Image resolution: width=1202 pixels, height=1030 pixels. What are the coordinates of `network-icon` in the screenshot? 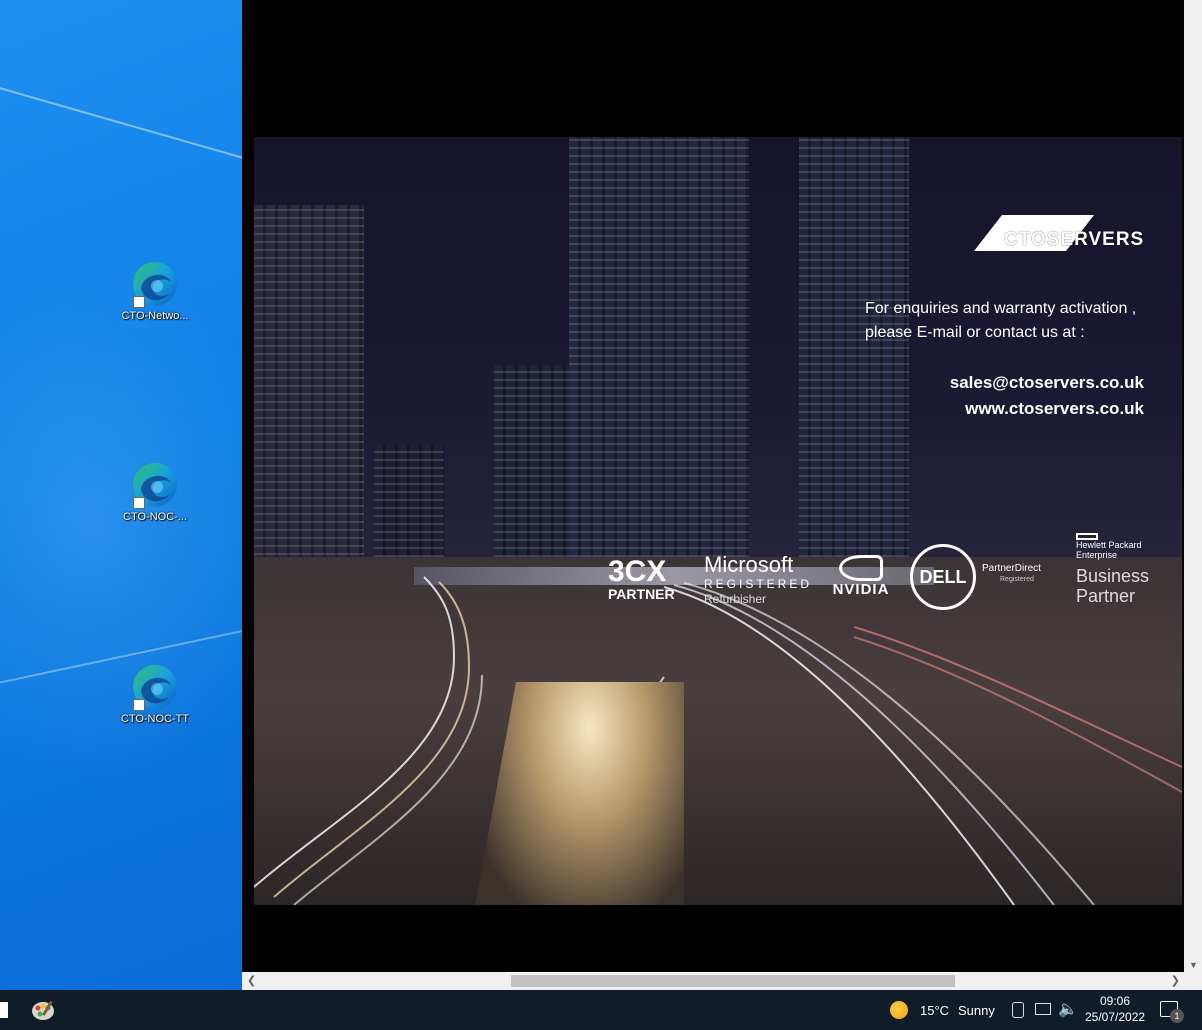 It's located at (1043, 1009).